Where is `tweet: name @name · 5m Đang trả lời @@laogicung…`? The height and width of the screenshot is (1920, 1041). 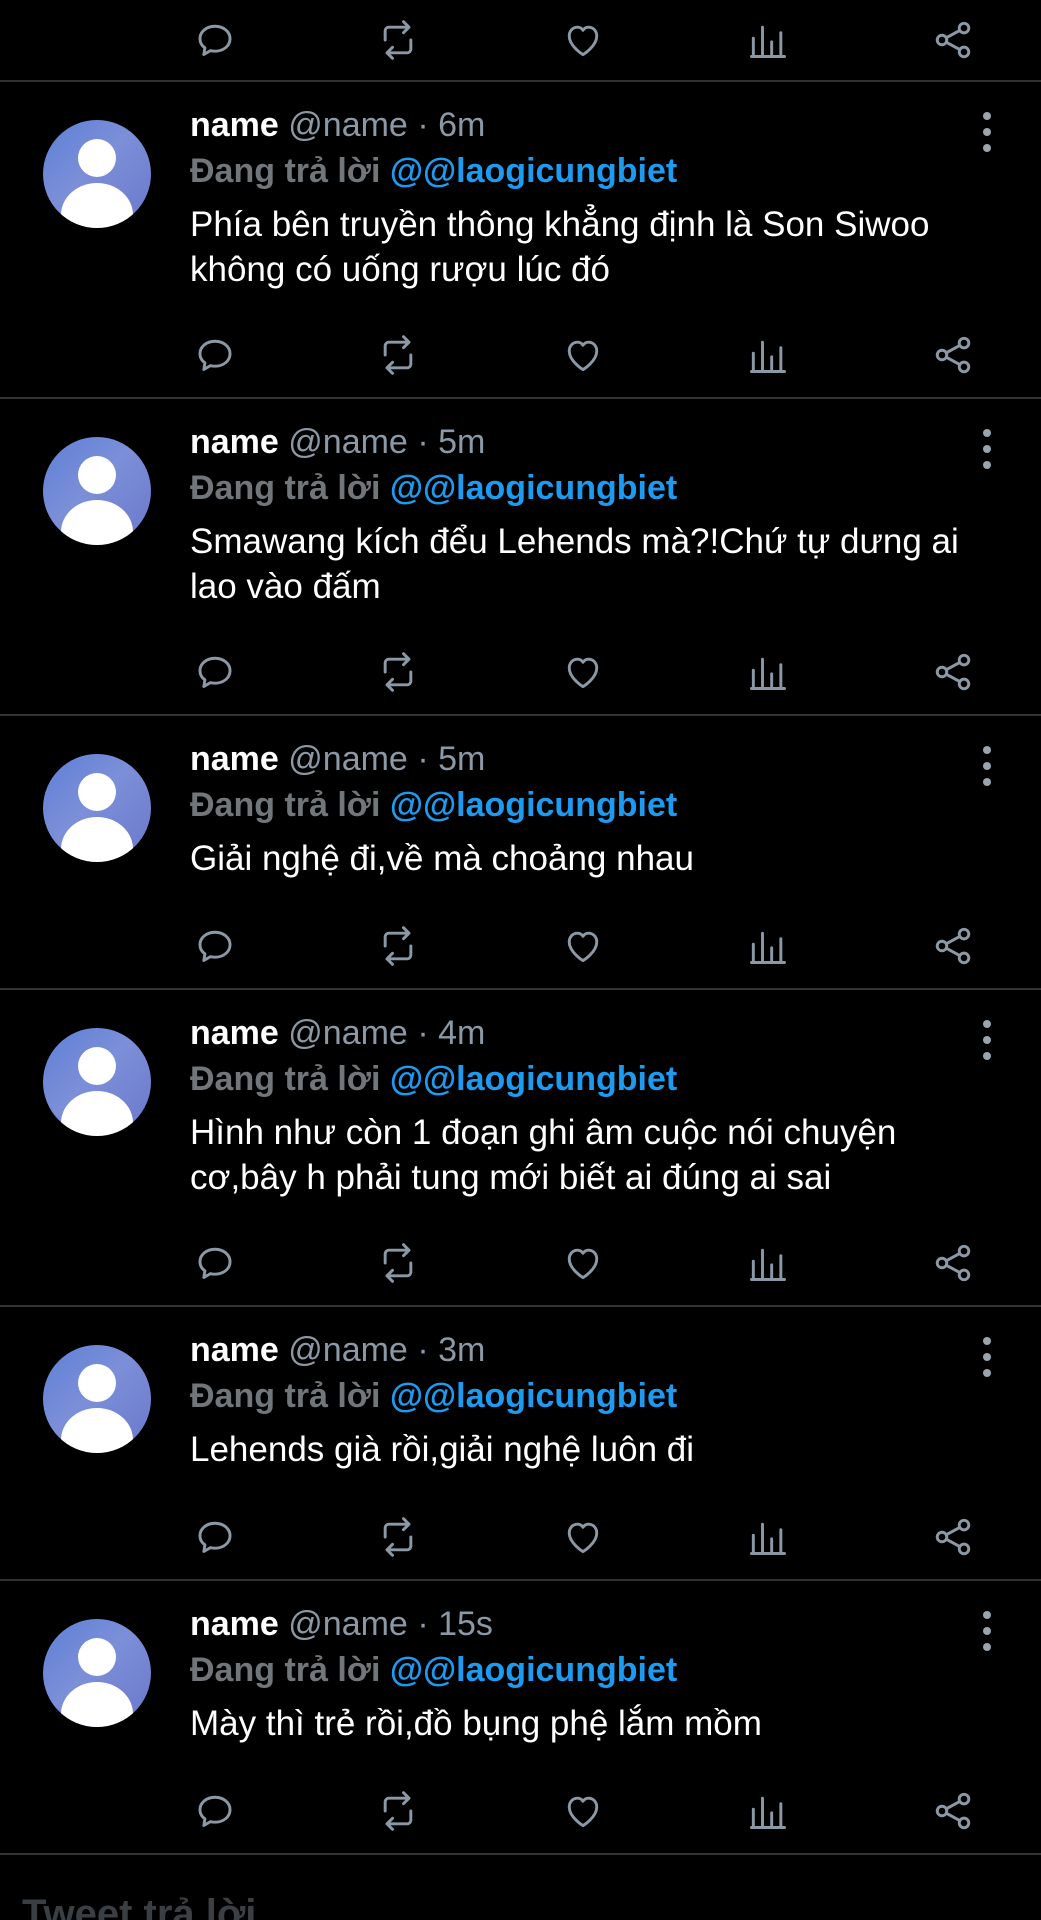 tweet: name @name · 5m Đang trả lời @@laogicung… is located at coordinates (520, 853).